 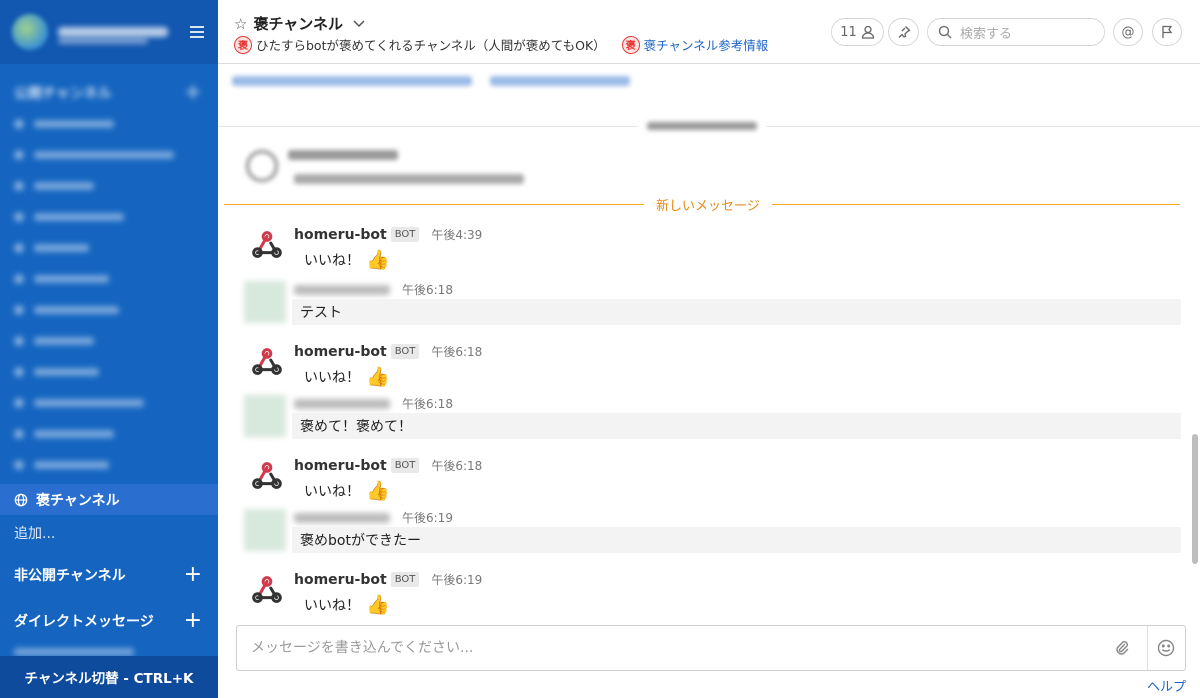 I want to click on message-composer, so click(x=711, y=648).